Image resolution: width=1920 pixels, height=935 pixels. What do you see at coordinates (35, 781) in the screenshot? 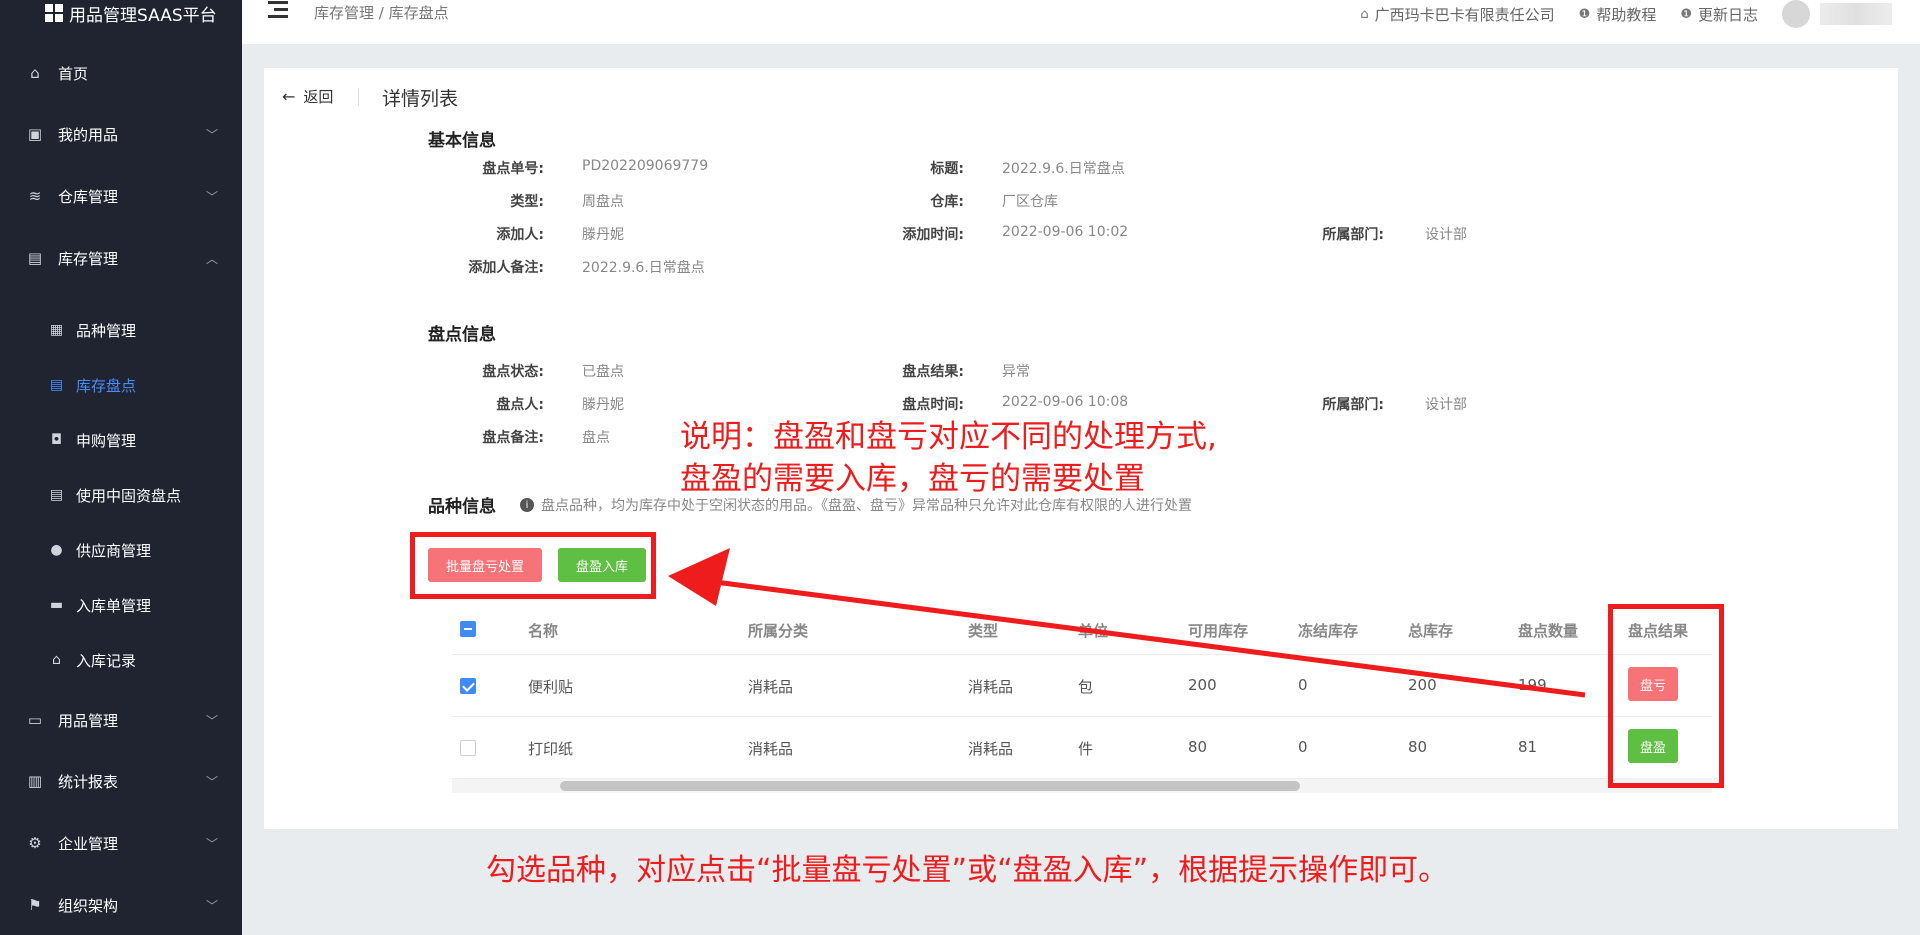
I see `bar-chart-icon: ▥` at bounding box center [35, 781].